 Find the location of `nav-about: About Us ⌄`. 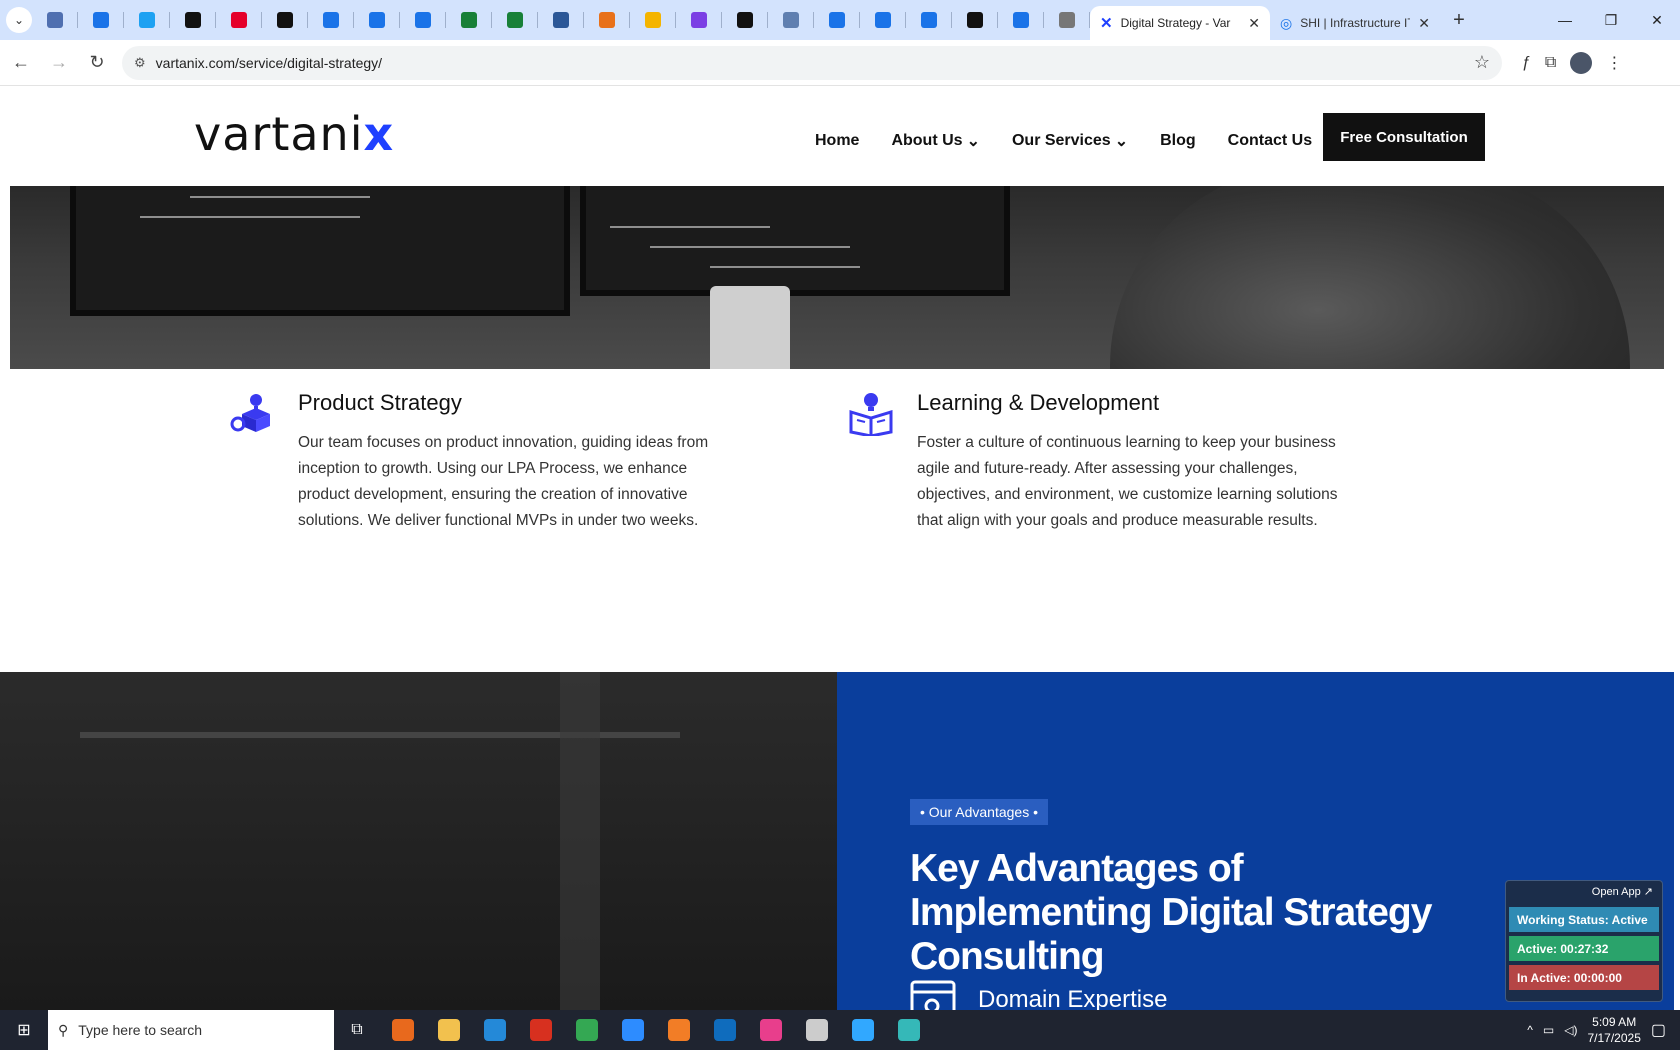

nav-about: About Us ⌄ is located at coordinates (935, 141).